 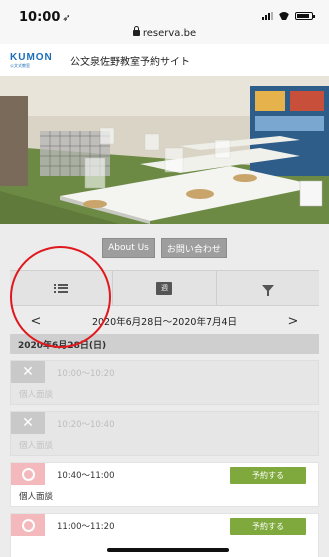 What do you see at coordinates (193, 248) in the screenshot?
I see `contact-button: お問い合わせ` at bounding box center [193, 248].